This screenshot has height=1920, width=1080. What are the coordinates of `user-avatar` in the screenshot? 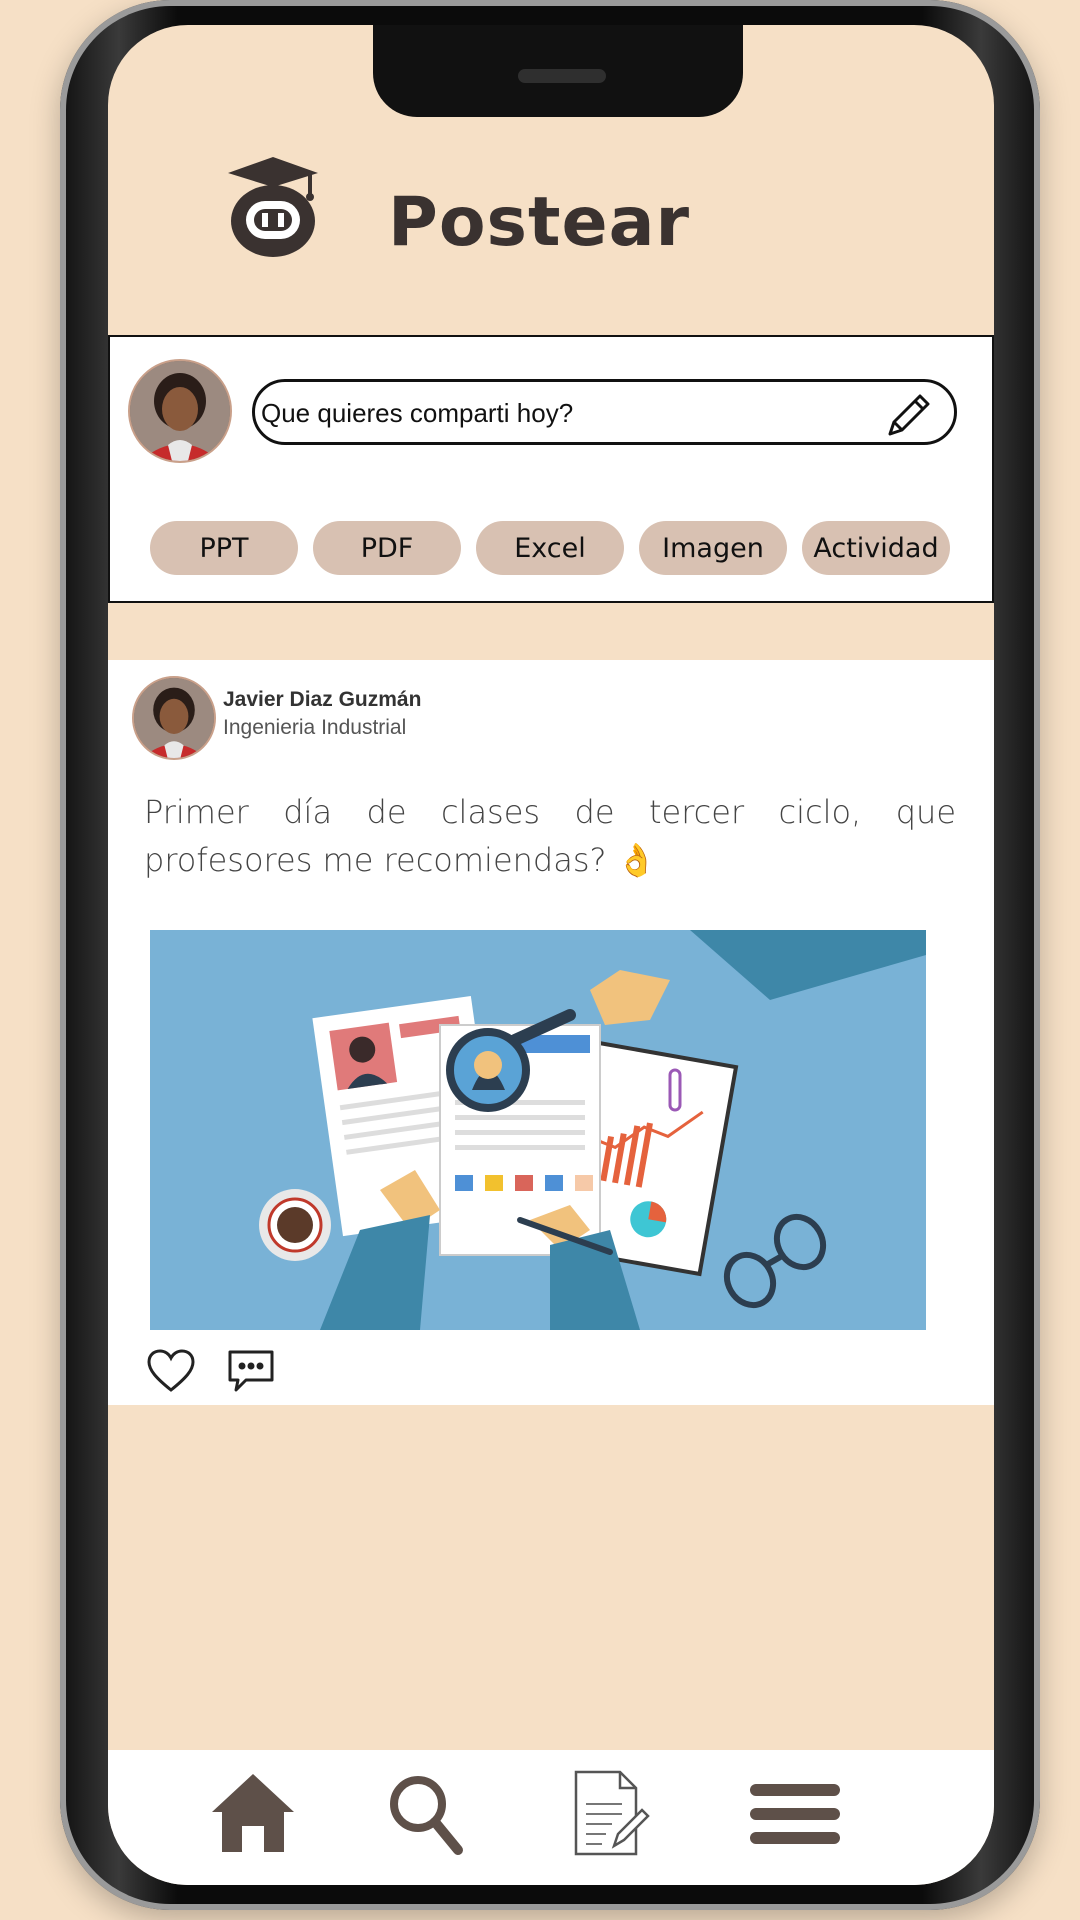 It's located at (180, 411).